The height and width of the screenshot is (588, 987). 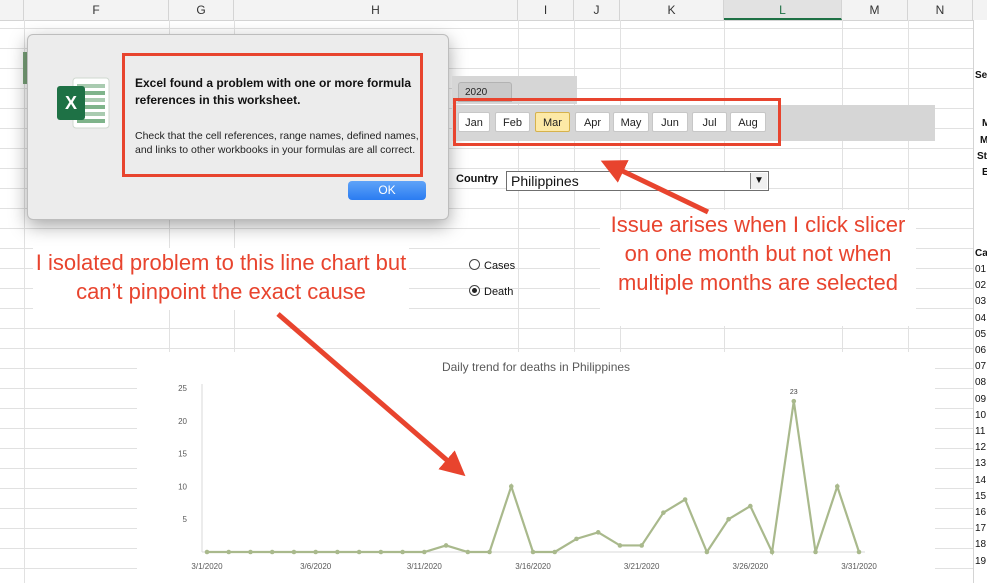 I want to click on radio-cases-label: Cases, so click(x=500, y=266).